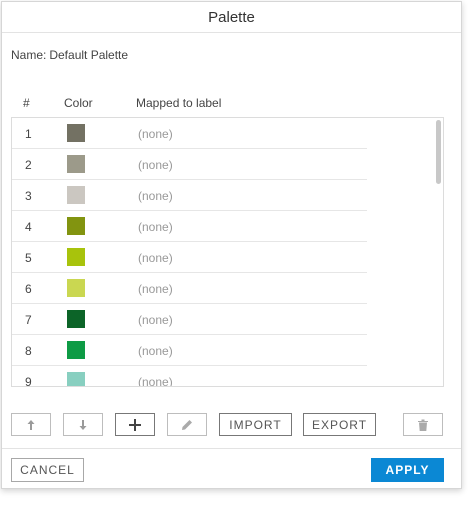 This screenshot has width=468, height=506. What do you see at coordinates (189, 164) in the screenshot?
I see `palette-row: 2 (none)` at bounding box center [189, 164].